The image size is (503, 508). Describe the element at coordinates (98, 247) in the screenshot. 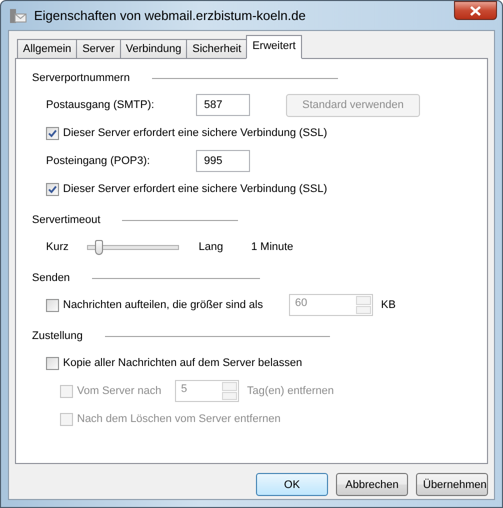

I see `slider-thumb` at that location.